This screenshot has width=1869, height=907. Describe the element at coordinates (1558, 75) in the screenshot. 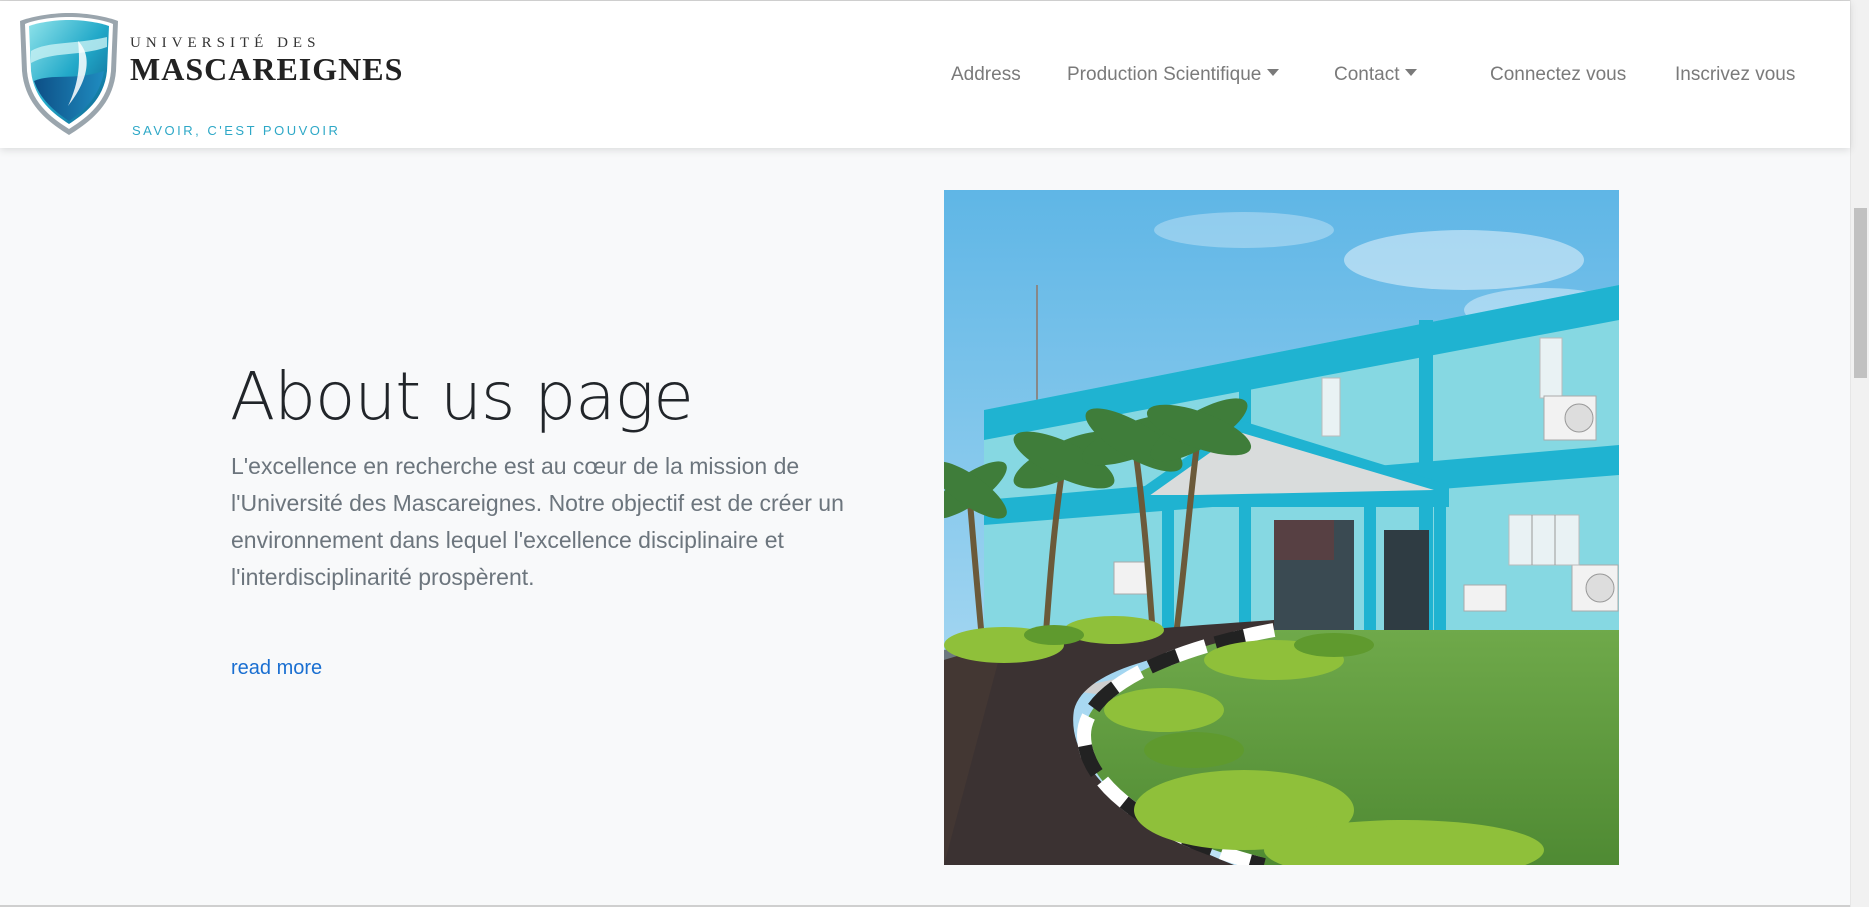

I see `nav-login: Connectez vous` at that location.